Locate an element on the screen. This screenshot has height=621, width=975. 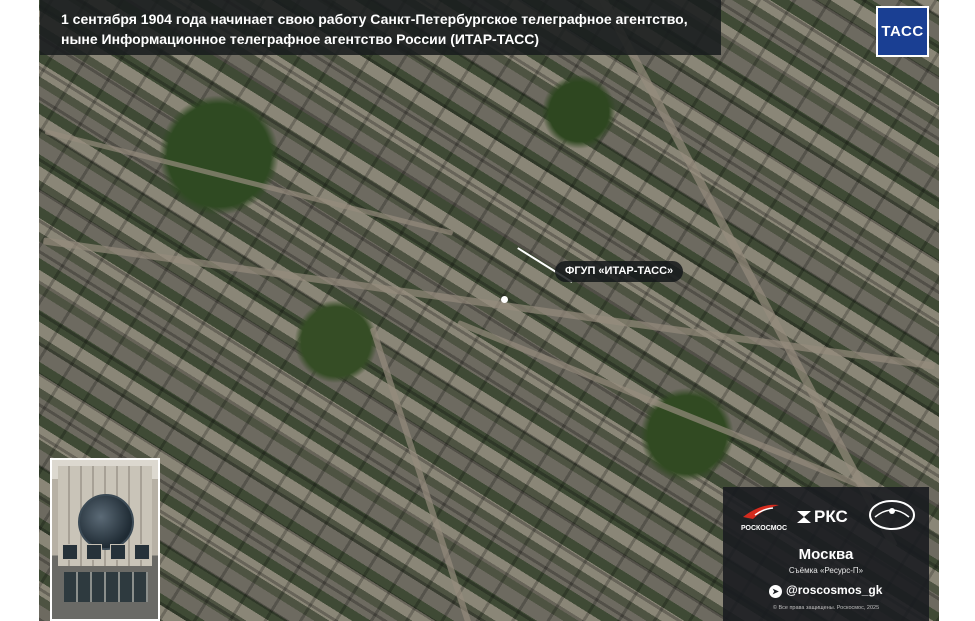
handle-text: @roscosmos_gk is located at coordinates (834, 590).